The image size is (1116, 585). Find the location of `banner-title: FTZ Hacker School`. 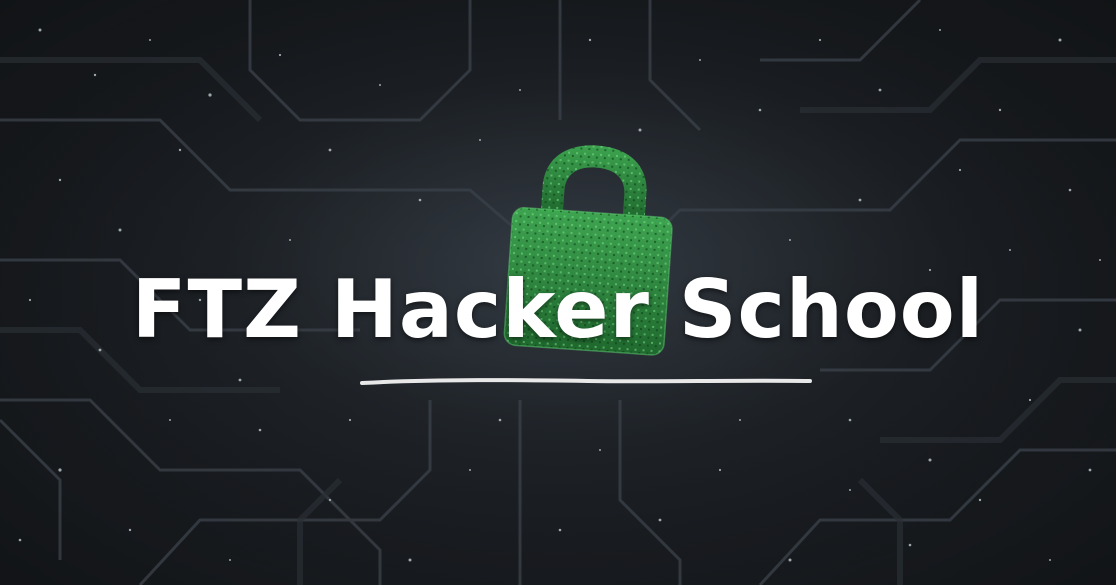

banner-title: FTZ Hacker School is located at coordinates (558, 309).